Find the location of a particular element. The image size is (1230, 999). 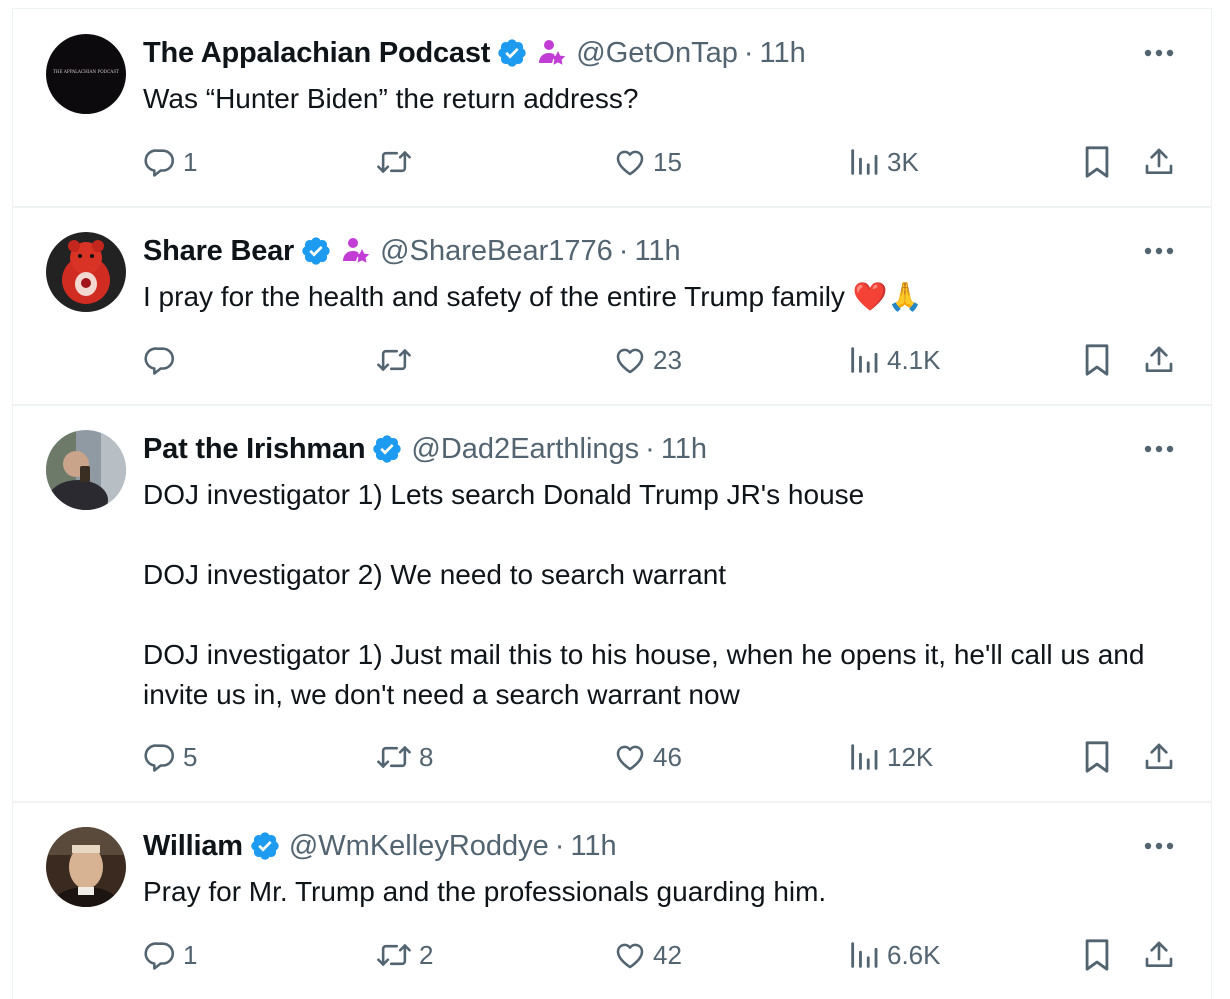

user-handle: @GetOnTap is located at coordinates (657, 53).